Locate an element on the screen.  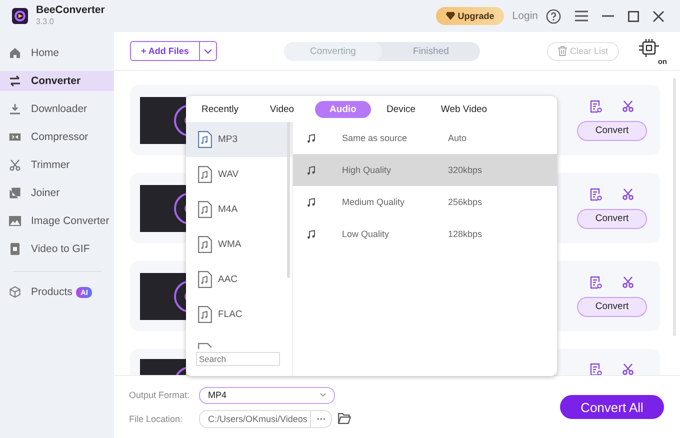
format-tab: Web Video is located at coordinates (464, 109).